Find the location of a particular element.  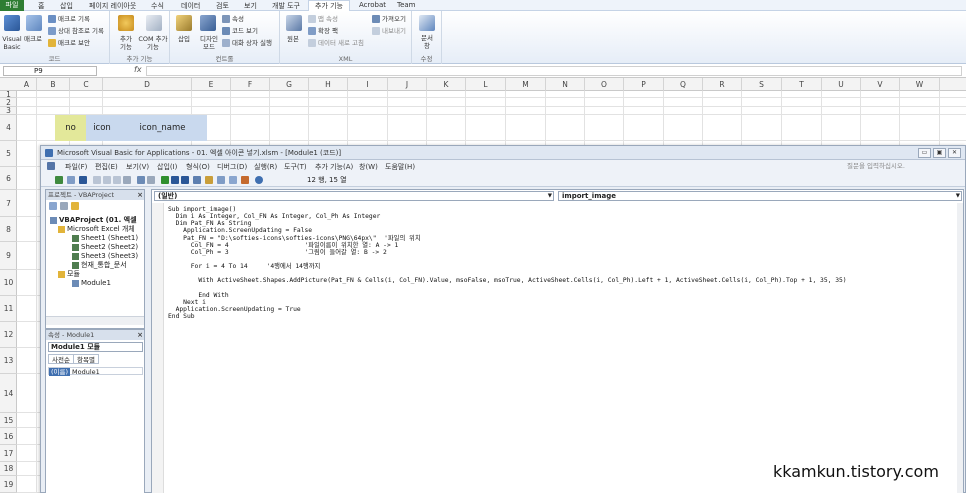

relative-reference-button: 상대 참조로 기록 is located at coordinates (76, 31).